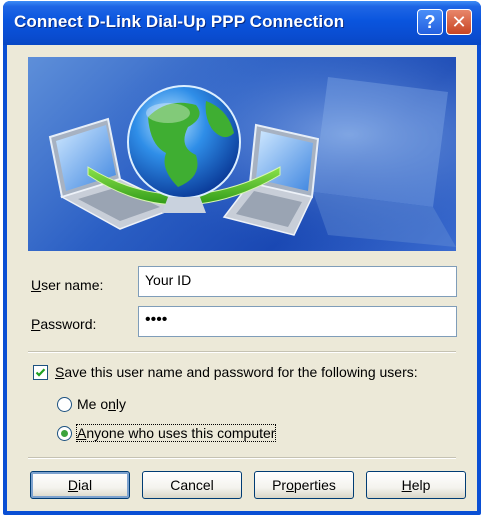 The width and height of the screenshot is (484, 518). Describe the element at coordinates (314, 485) in the screenshot. I see `properties-text-end: perties` at that location.